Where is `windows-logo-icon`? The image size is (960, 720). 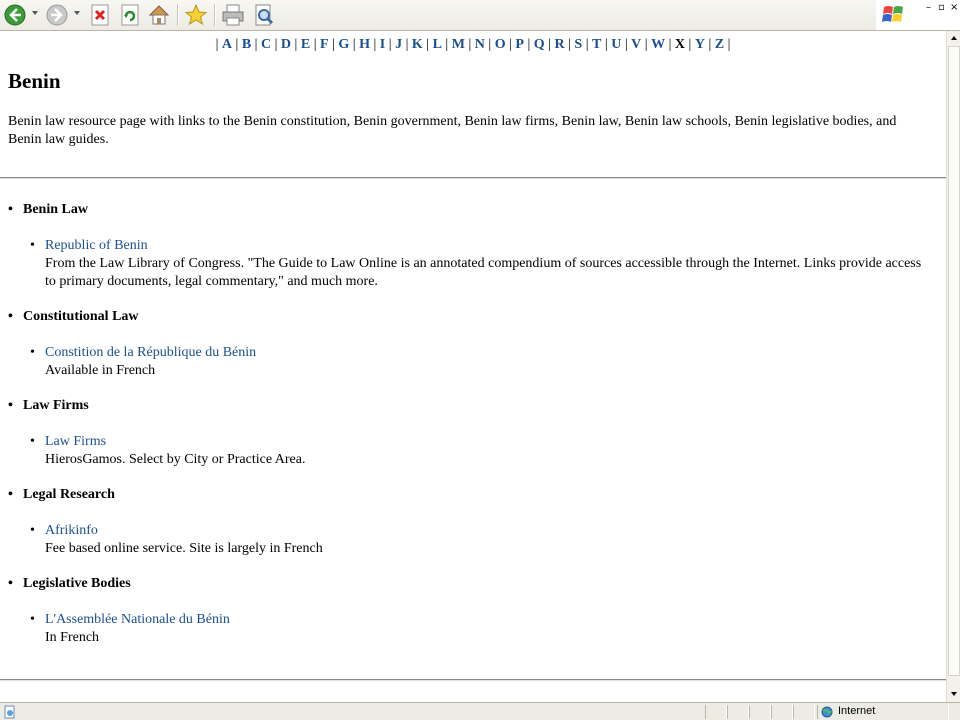
windows-logo-icon is located at coordinates (892, 14).